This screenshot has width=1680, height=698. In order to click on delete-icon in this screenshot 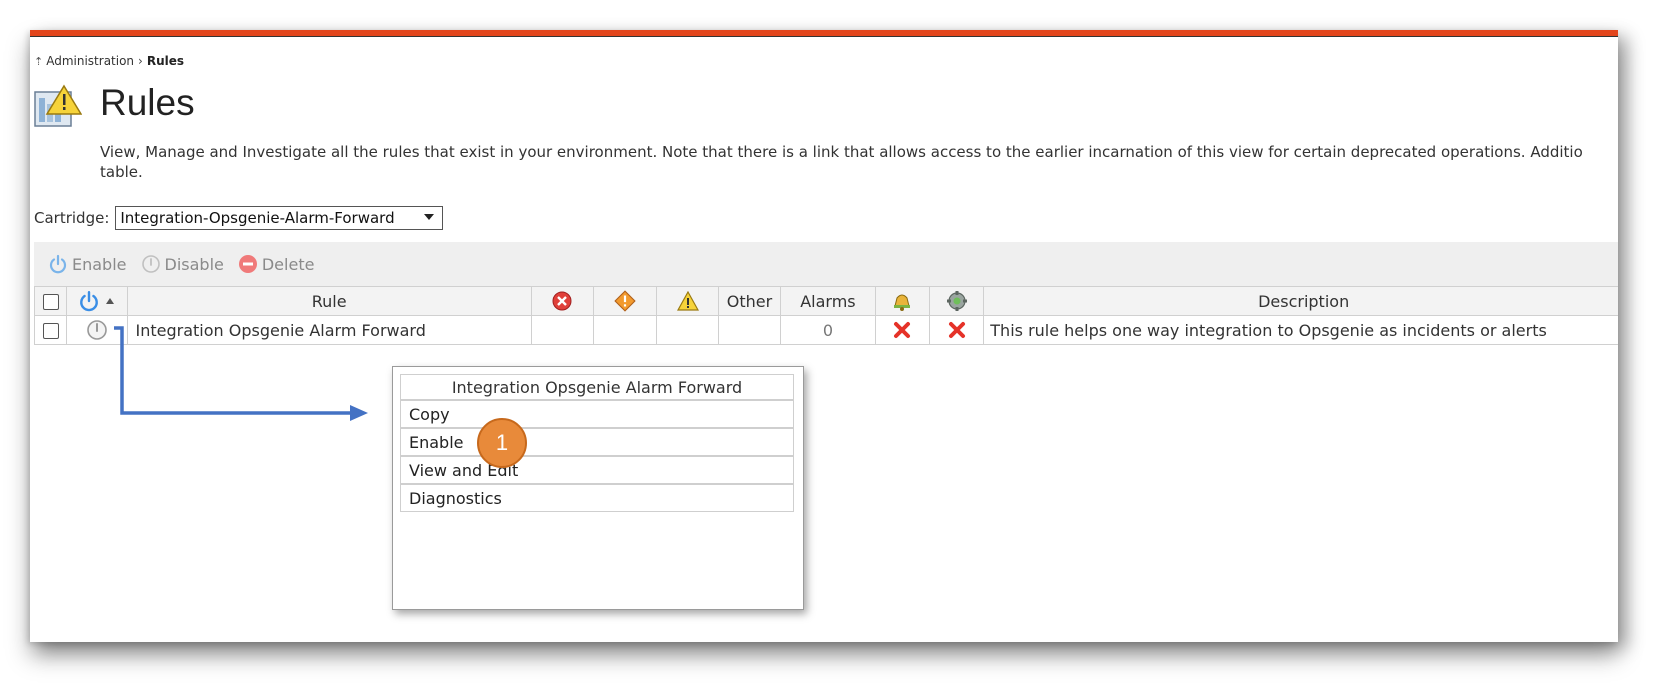, I will do `click(247, 264)`.